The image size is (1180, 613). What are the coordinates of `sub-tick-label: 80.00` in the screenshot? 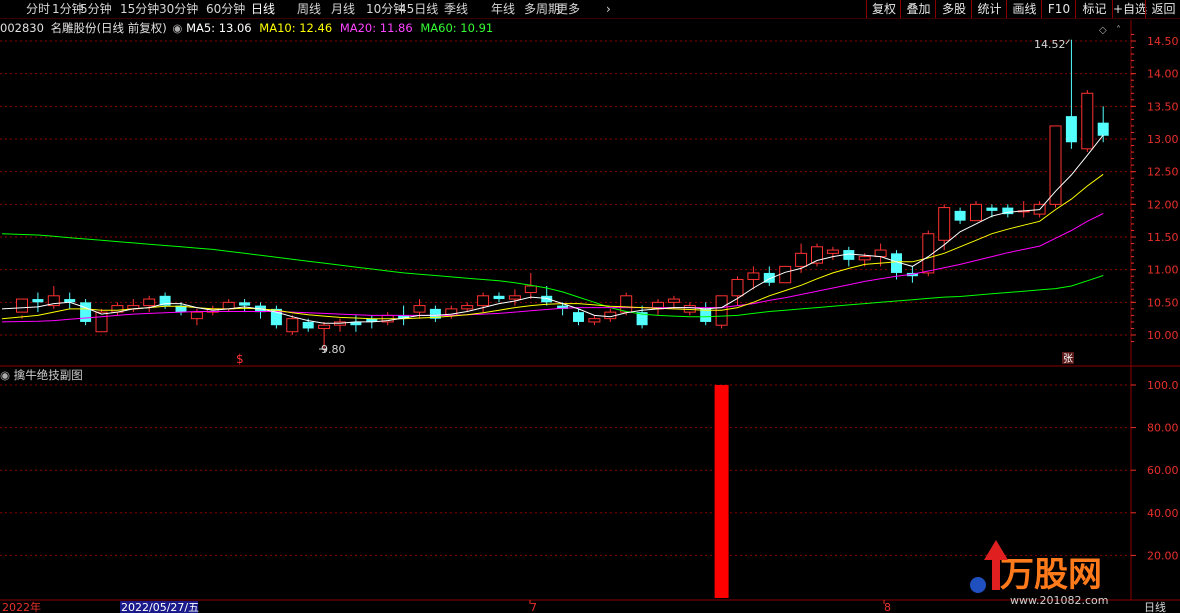 It's located at (1163, 428).